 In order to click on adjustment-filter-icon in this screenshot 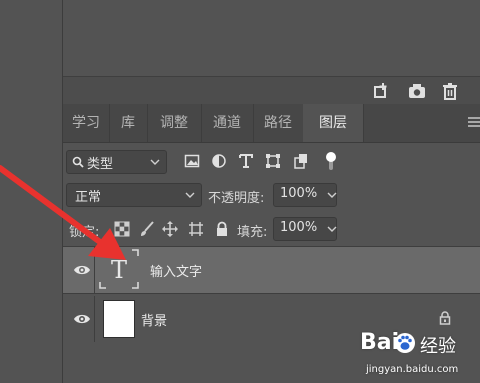, I will do `click(219, 161)`.